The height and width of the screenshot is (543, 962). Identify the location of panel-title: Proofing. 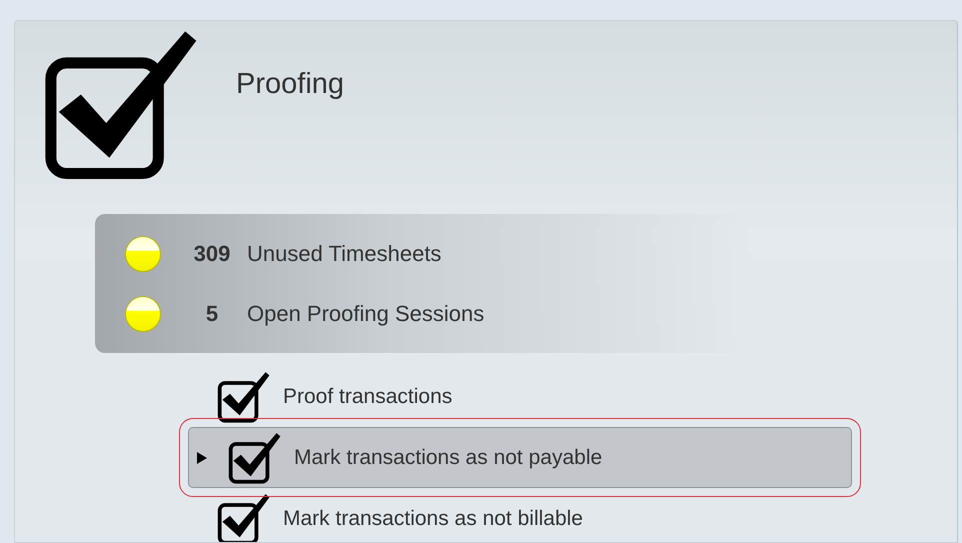
(290, 84).